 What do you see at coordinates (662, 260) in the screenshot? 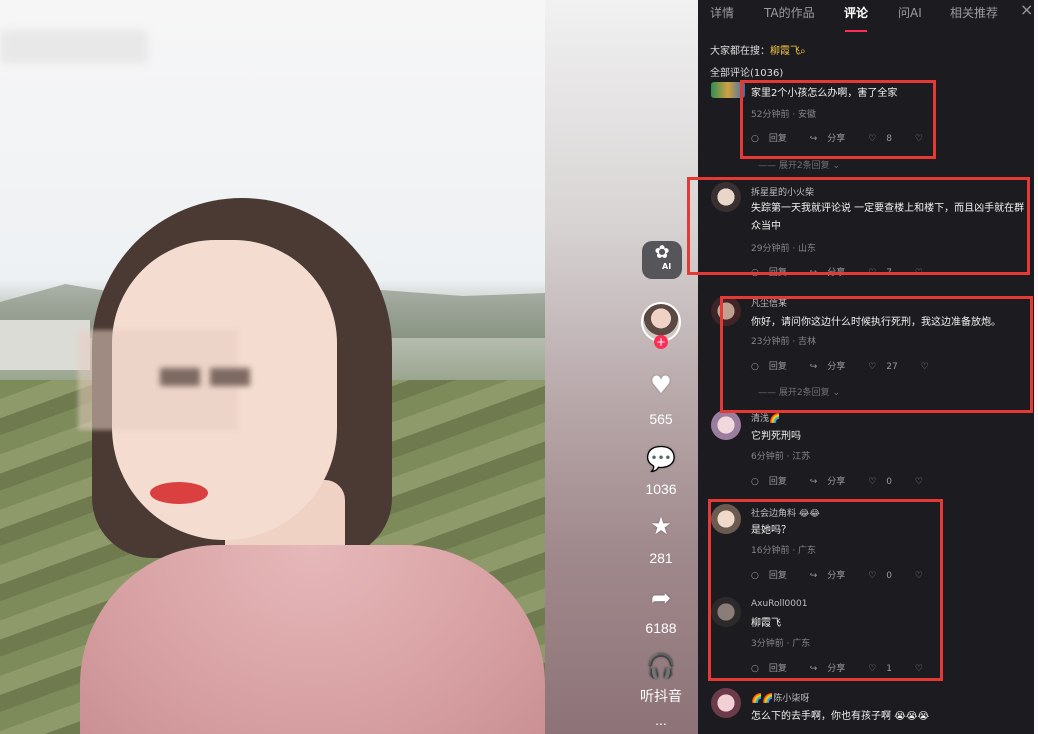
I see `ai-button: ✿` at bounding box center [662, 260].